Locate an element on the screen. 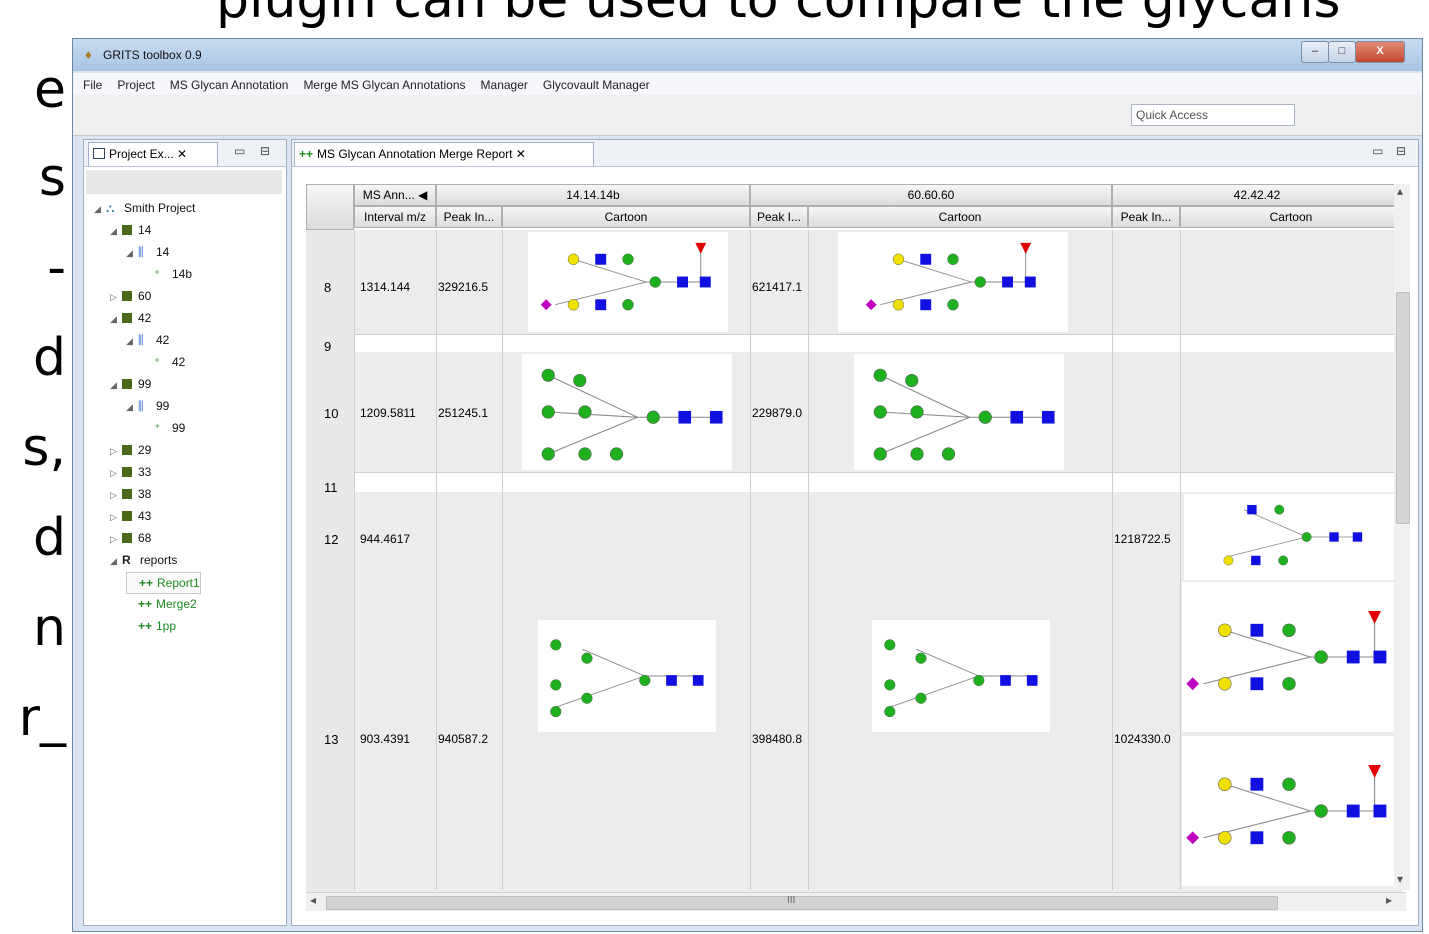 This screenshot has width=1429, height=934. vertical-scrollbar: ▴ ▾ is located at coordinates (1402, 537).